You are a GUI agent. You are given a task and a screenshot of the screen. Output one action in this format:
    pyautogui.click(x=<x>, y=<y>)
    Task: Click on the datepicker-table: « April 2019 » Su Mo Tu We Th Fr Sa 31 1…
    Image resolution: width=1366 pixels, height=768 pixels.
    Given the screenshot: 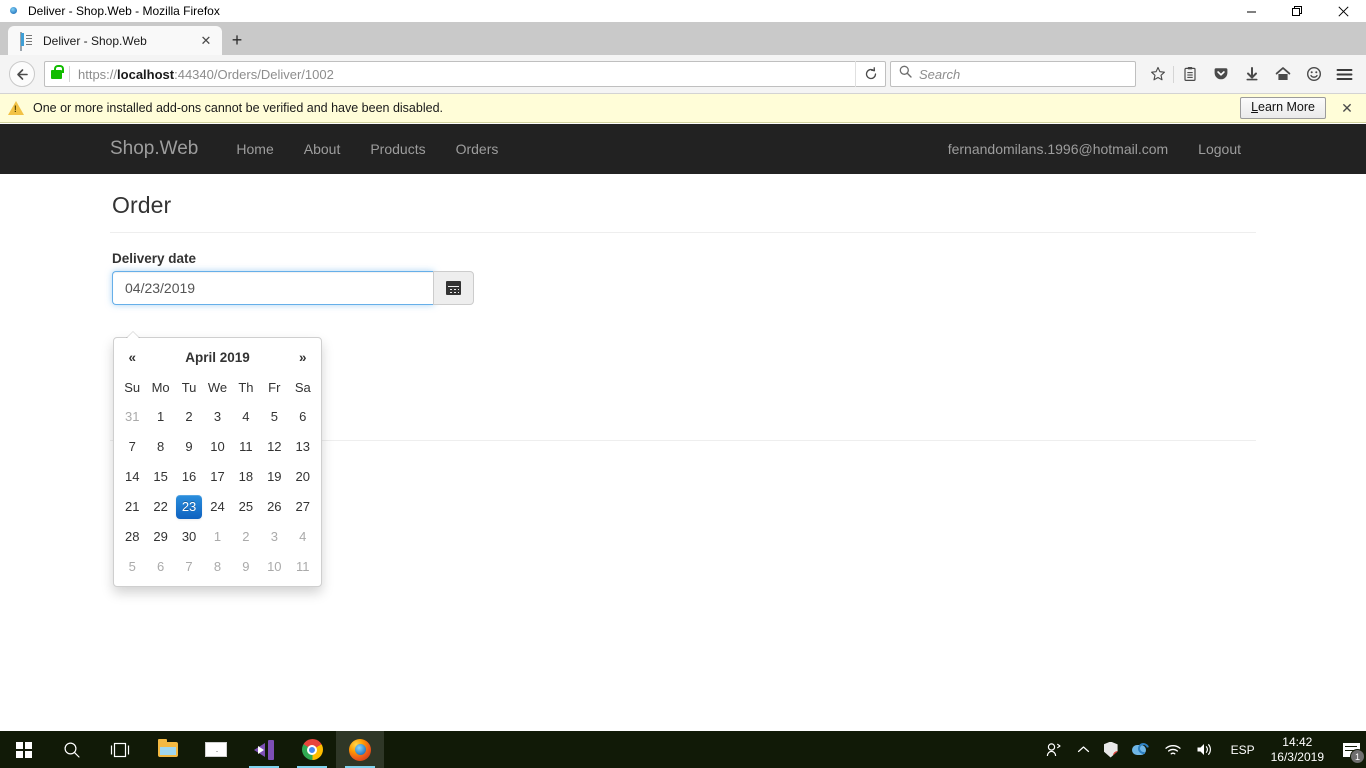 What is the action you would take?
    pyautogui.click(x=217, y=462)
    